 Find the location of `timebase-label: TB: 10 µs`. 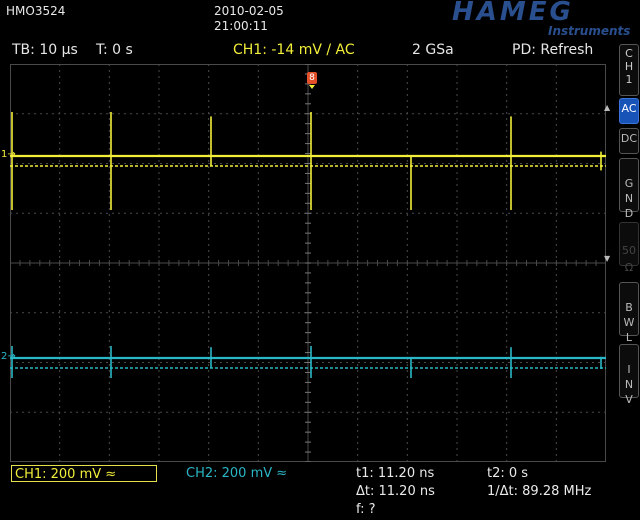

timebase-label: TB: 10 µs is located at coordinates (45, 50).